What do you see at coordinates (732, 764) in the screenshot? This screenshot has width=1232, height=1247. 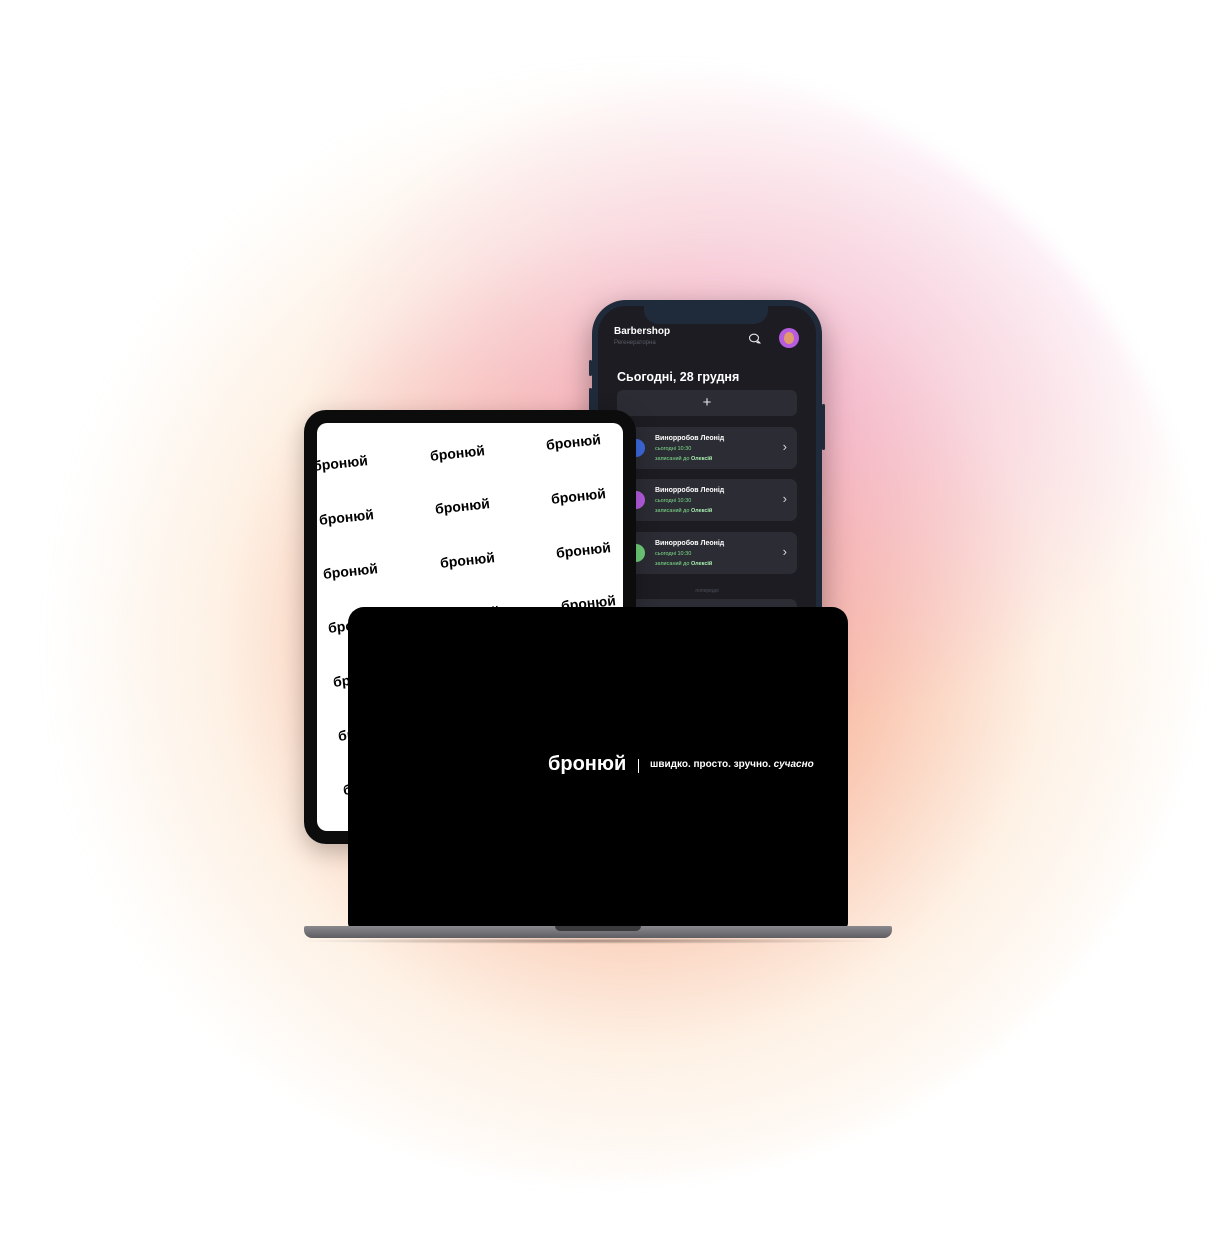 I see `slogan: швидко. просто. зручно. сучасно` at bounding box center [732, 764].